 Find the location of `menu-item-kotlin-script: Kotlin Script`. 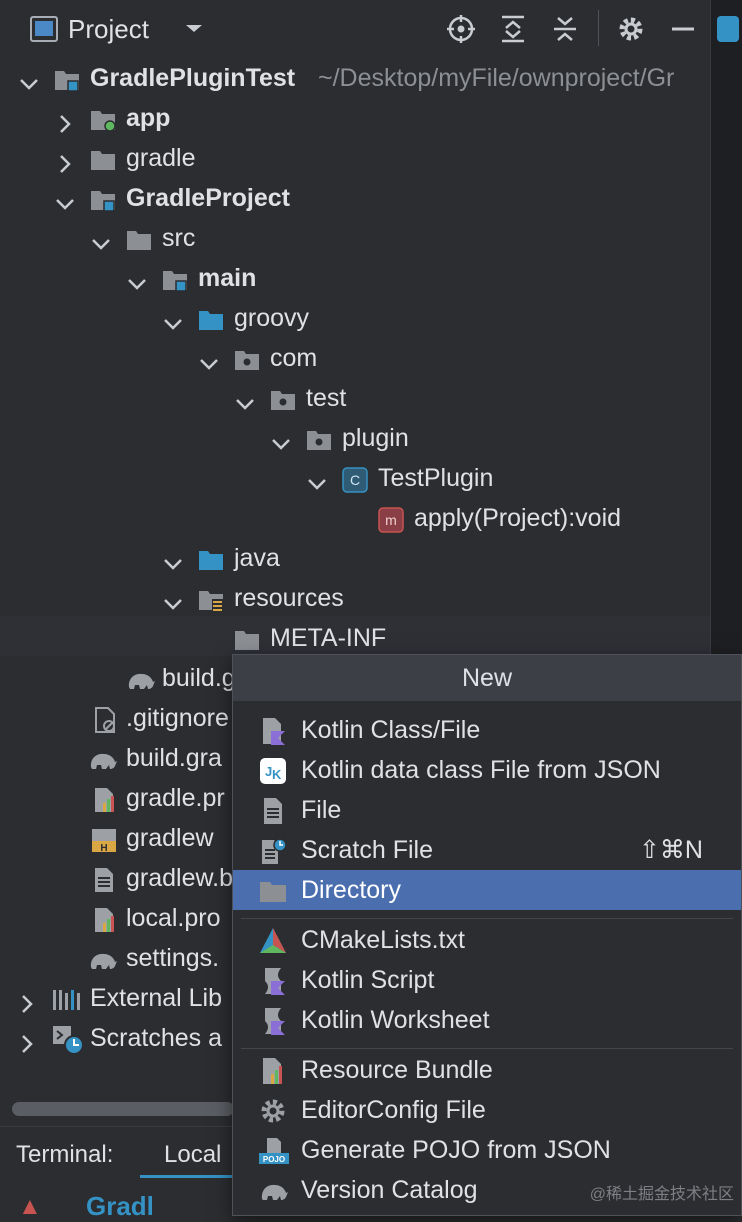

menu-item-kotlin-script: Kotlin Script is located at coordinates (487, 980).